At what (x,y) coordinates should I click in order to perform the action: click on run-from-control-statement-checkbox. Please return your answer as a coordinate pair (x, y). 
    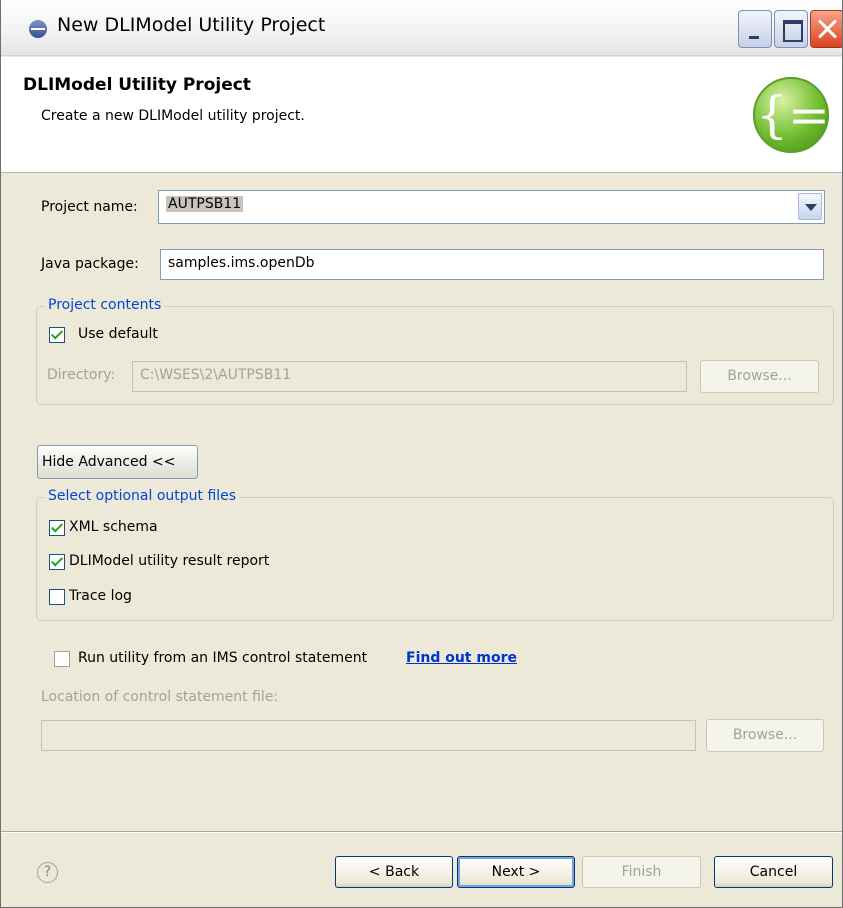
    Looking at the image, I should click on (62, 659).